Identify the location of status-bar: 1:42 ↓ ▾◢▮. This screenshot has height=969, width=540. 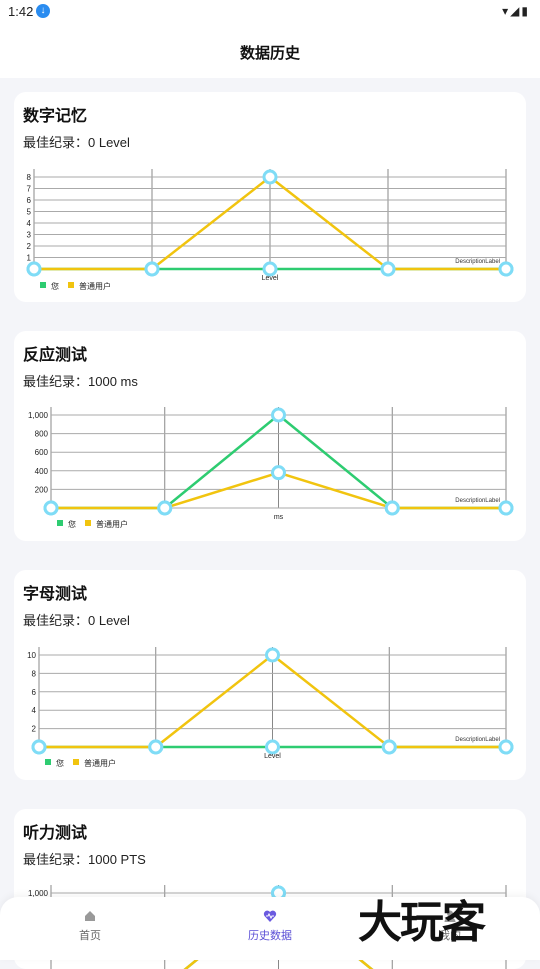
(270, 12).